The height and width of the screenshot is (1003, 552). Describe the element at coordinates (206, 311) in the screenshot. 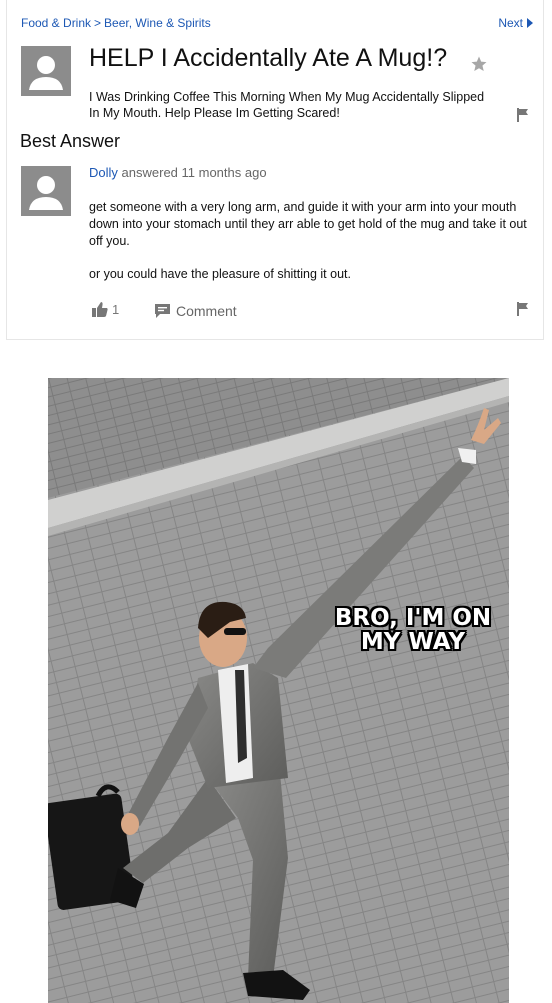

I see `comment-label: Comment` at that location.